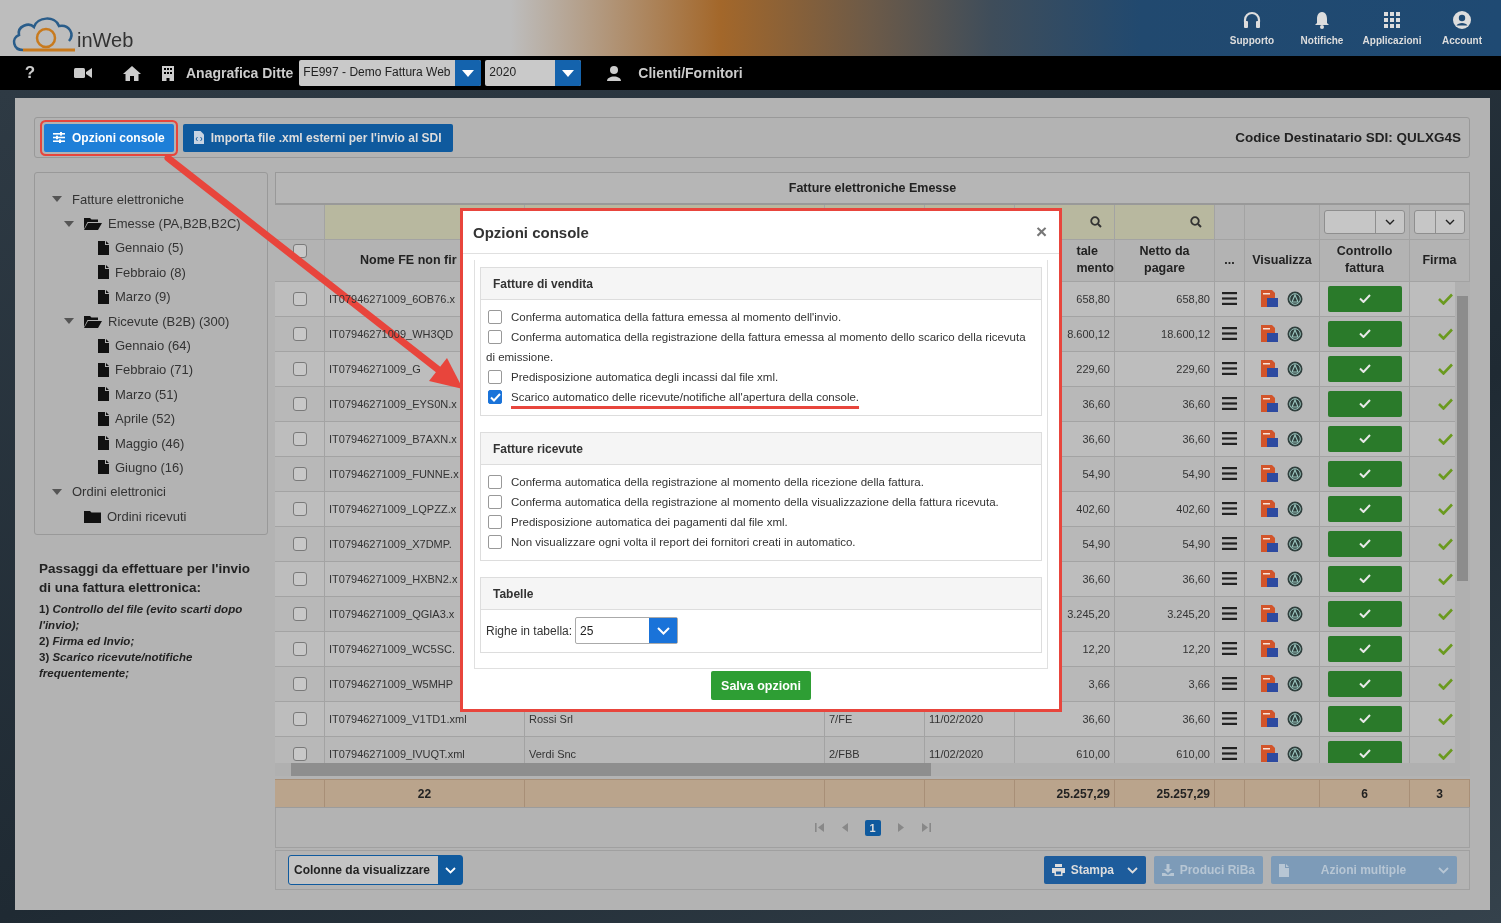  What do you see at coordinates (1322, 28) in the screenshot?
I see `nav-link: Notifiche` at bounding box center [1322, 28].